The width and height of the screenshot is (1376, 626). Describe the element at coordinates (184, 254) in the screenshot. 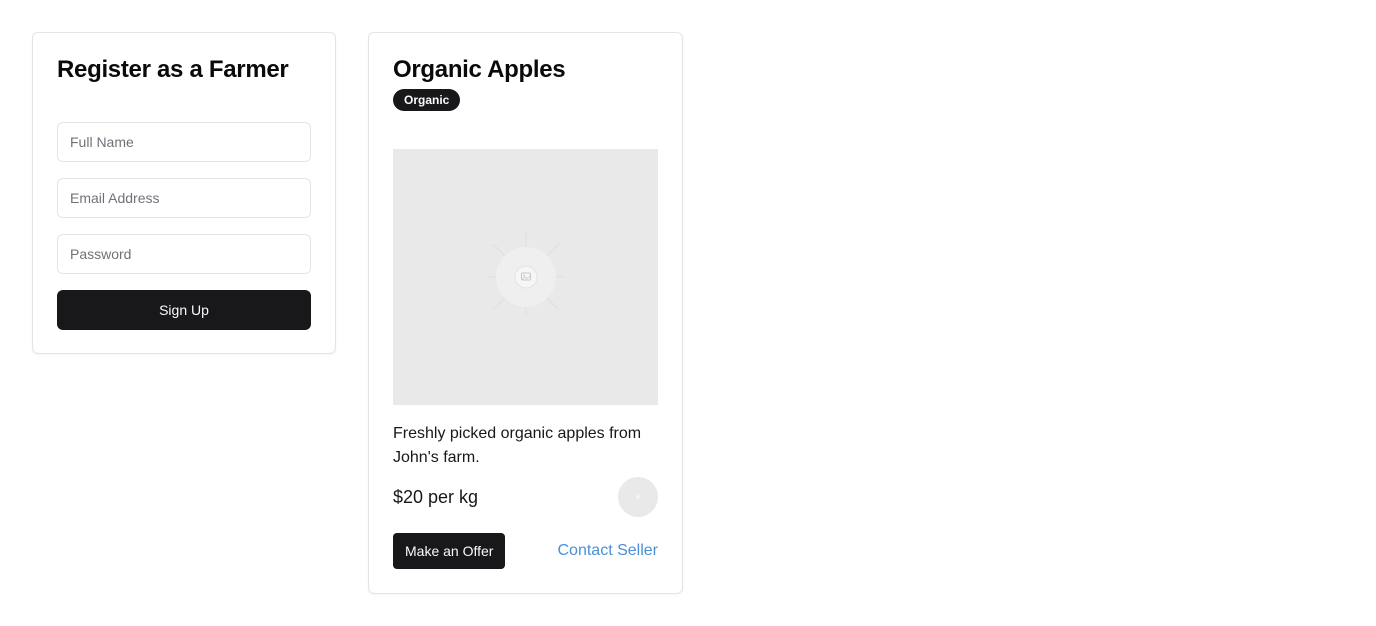

I see `password-input` at that location.